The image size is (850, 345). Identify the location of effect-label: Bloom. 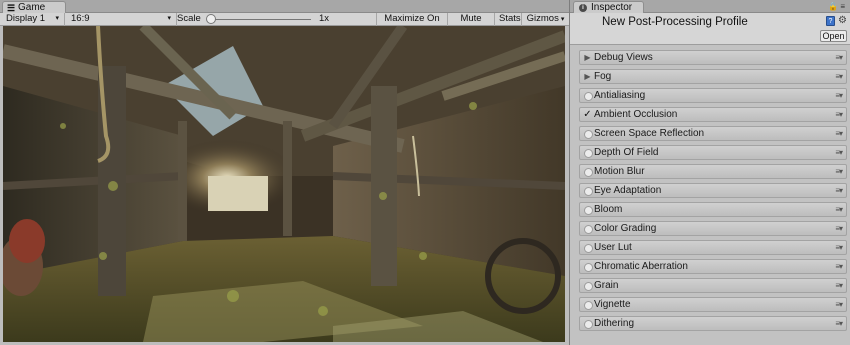
(608, 209).